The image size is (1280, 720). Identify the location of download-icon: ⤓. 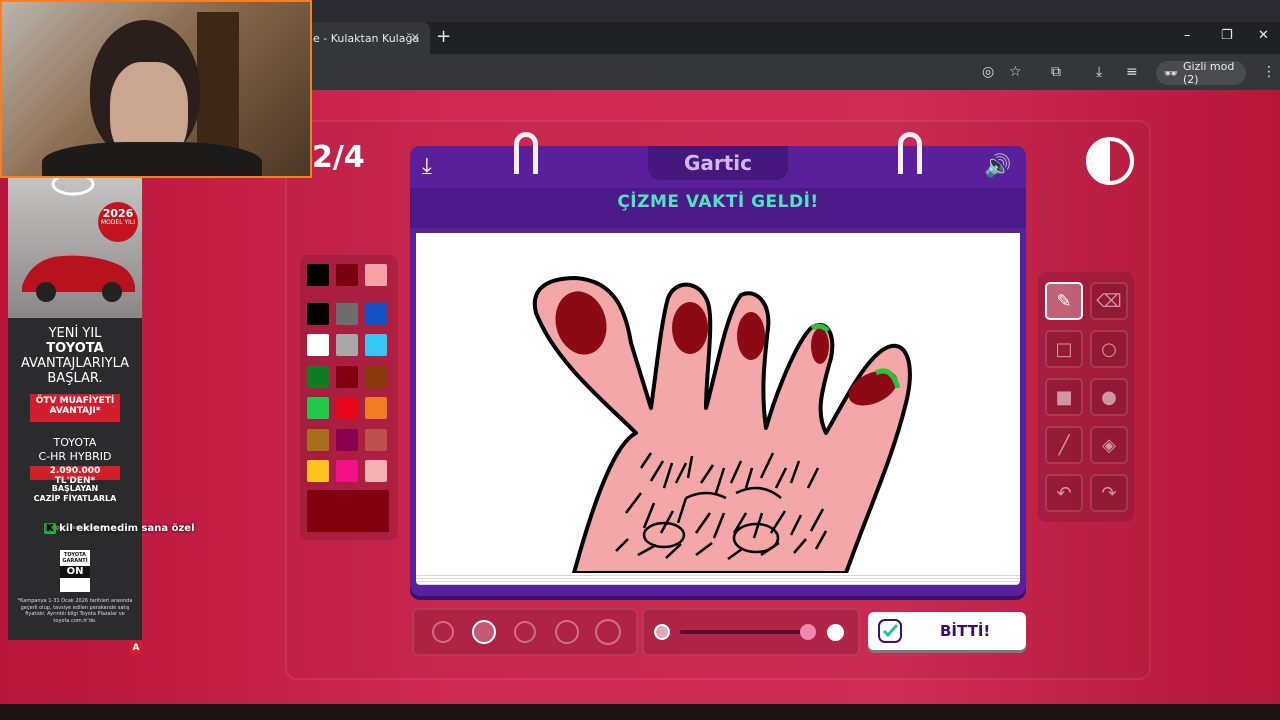
(1099, 72).